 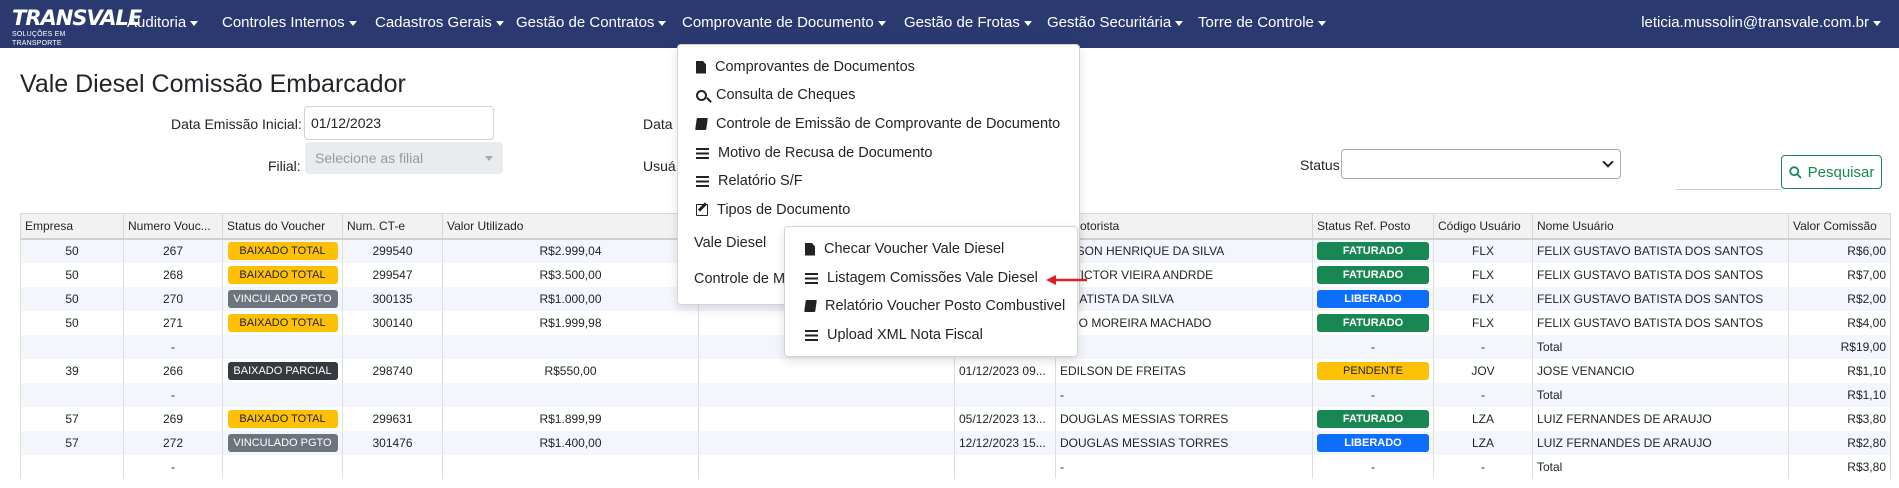 What do you see at coordinates (173, 442) in the screenshot?
I see `cell-numero-voucher: 272` at bounding box center [173, 442].